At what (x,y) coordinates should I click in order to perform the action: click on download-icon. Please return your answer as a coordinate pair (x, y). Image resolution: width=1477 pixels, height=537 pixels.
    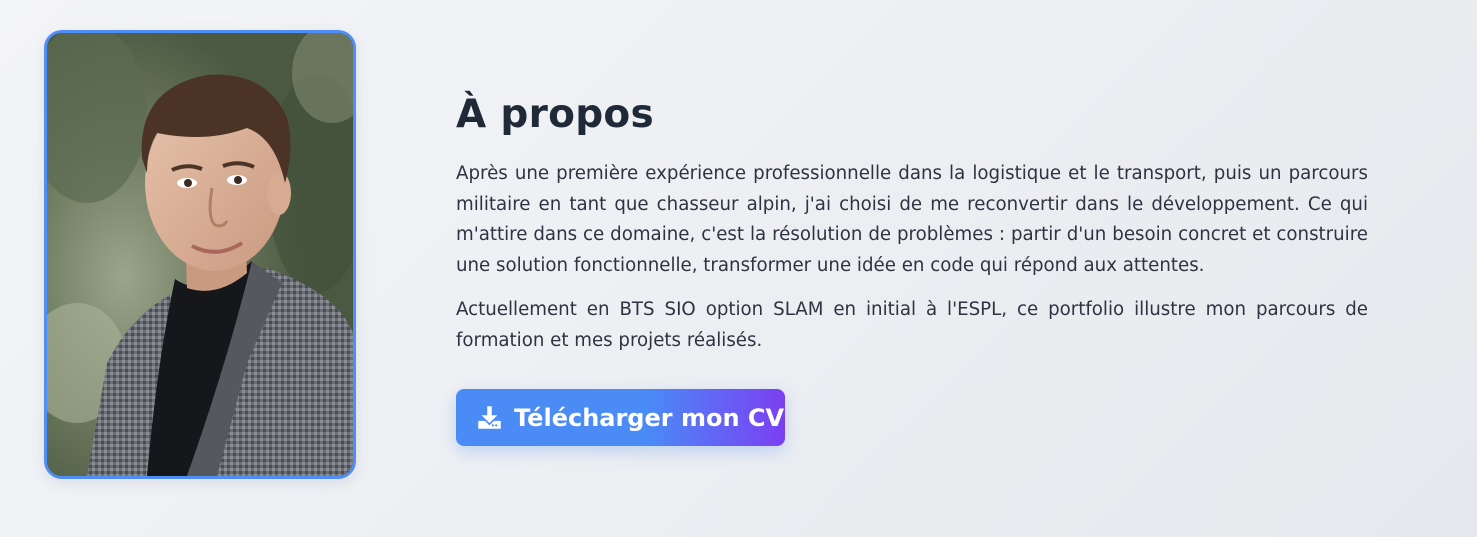
    Looking at the image, I should click on (489, 417).